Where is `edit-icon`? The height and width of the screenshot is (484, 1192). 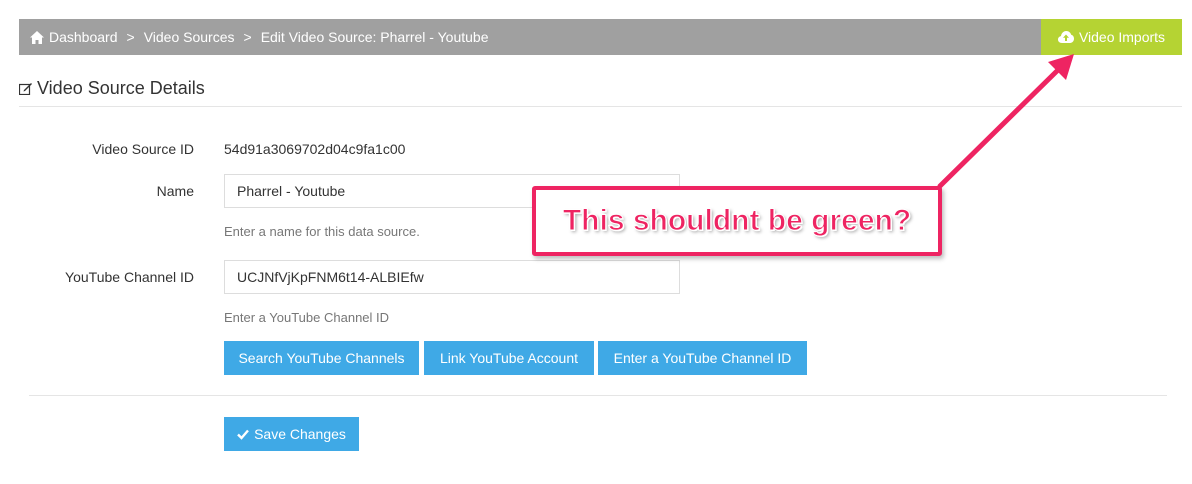 edit-icon is located at coordinates (25, 89).